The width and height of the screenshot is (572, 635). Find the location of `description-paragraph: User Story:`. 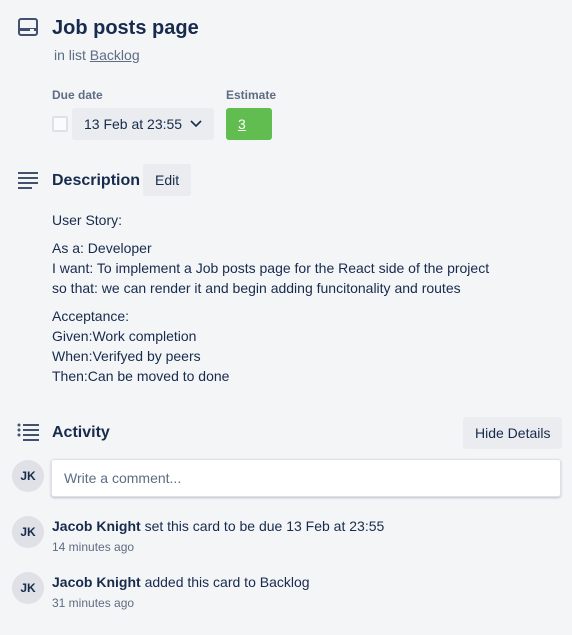

description-paragraph: User Story: is located at coordinates (302, 220).